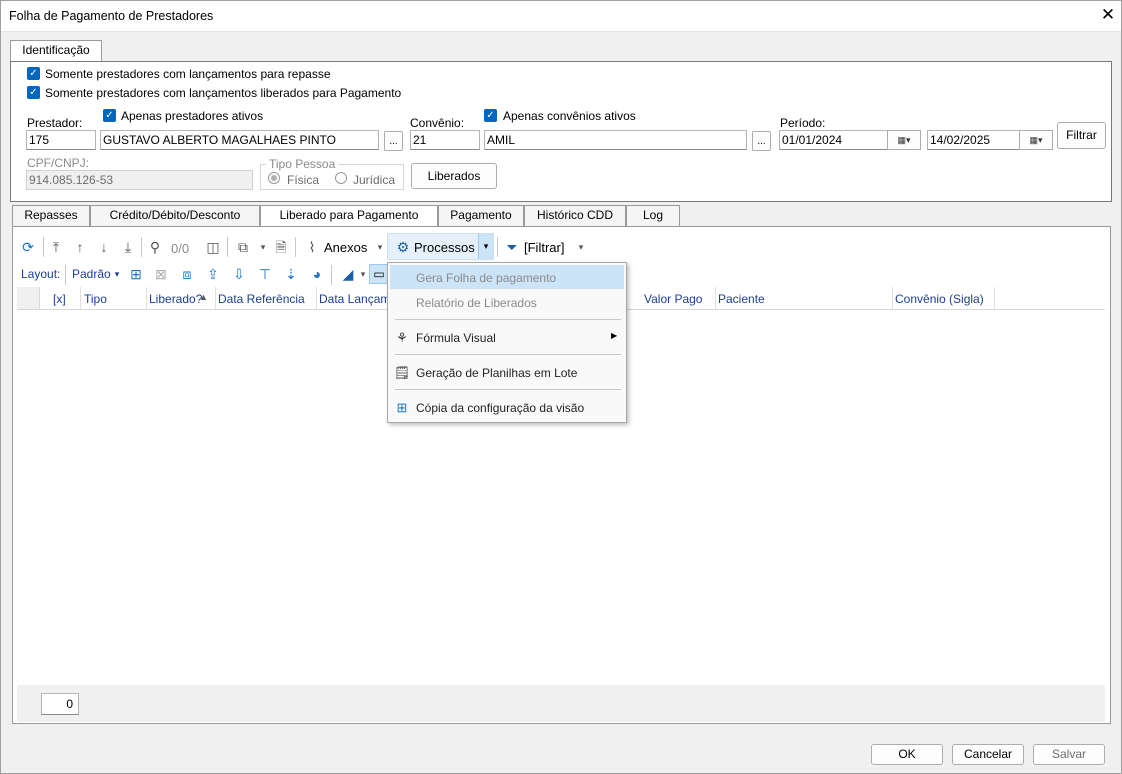  What do you see at coordinates (485, 246) in the screenshot?
I see `processos-dropdown-icon: ▾` at bounding box center [485, 246].